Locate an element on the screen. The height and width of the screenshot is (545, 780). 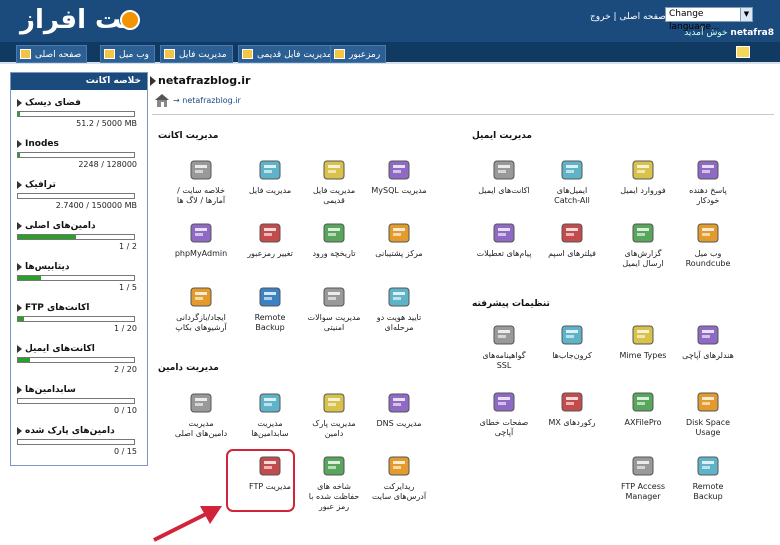
stat-traffic: ترافیک 2.7400 / 150000 MB is located at coordinates (80, 195).